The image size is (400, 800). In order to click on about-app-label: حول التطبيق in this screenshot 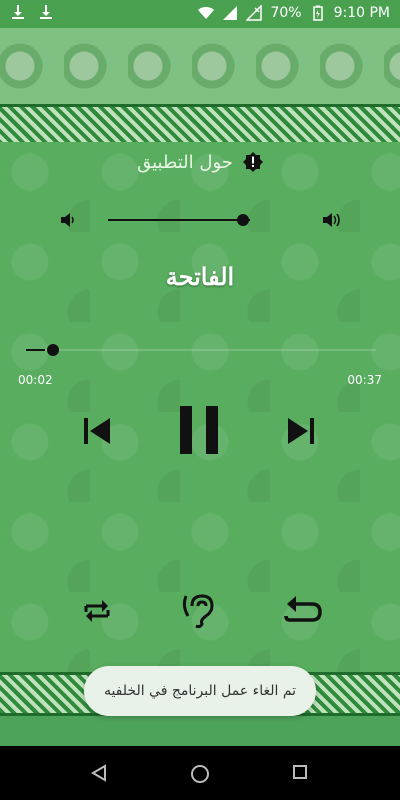, I will do `click(185, 162)`.